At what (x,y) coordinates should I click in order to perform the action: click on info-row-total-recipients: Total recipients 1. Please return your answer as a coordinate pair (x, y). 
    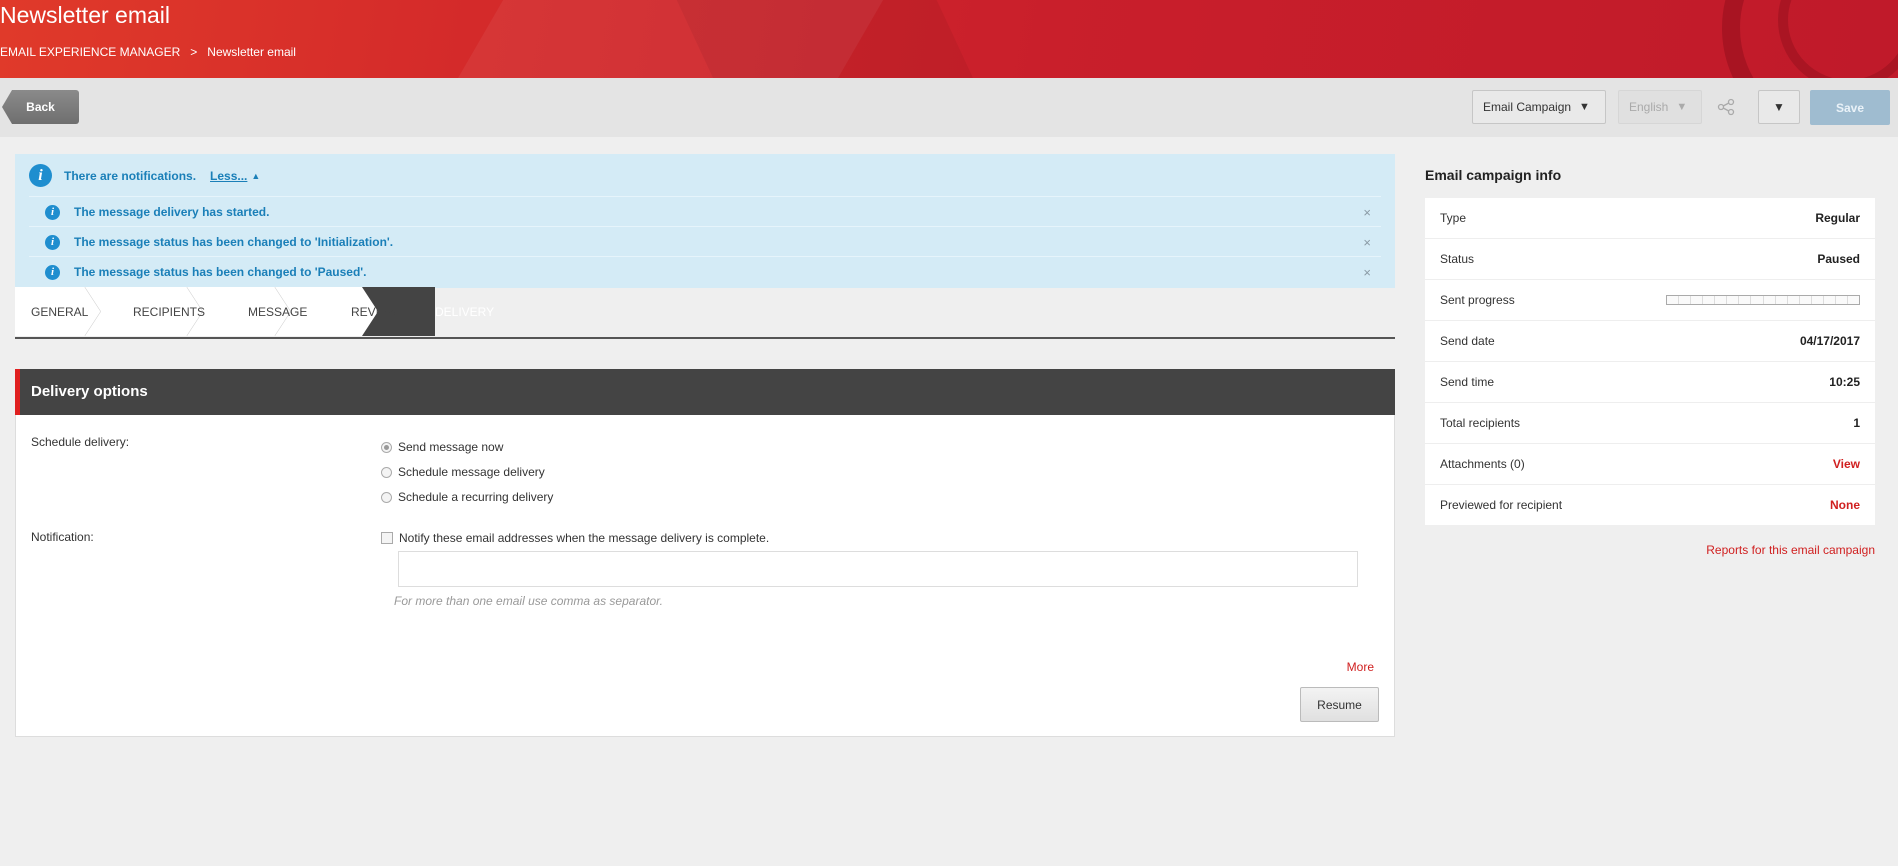
    Looking at the image, I should click on (1650, 423).